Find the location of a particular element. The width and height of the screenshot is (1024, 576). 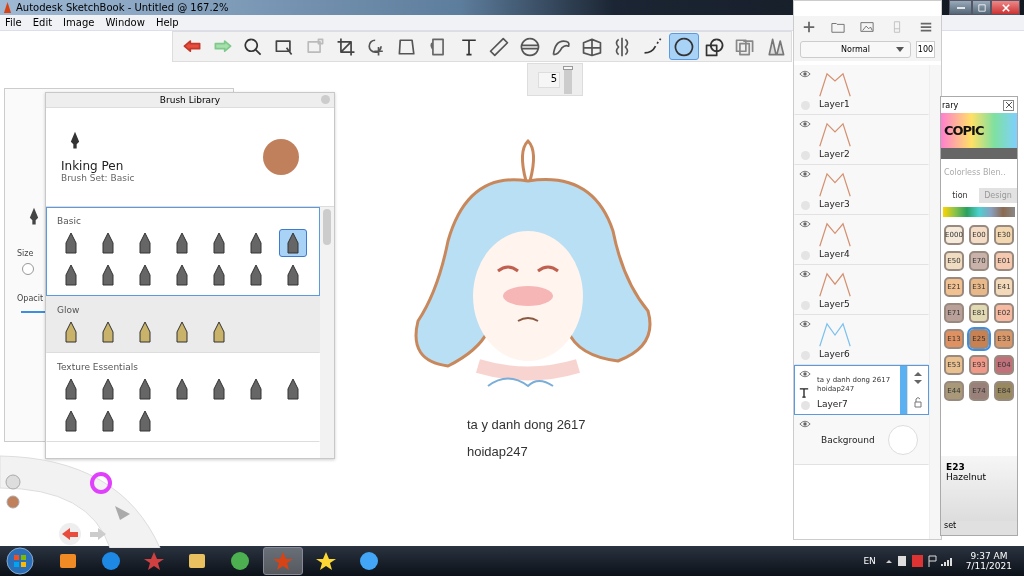

text-layer-icon is located at coordinates (804, 393).